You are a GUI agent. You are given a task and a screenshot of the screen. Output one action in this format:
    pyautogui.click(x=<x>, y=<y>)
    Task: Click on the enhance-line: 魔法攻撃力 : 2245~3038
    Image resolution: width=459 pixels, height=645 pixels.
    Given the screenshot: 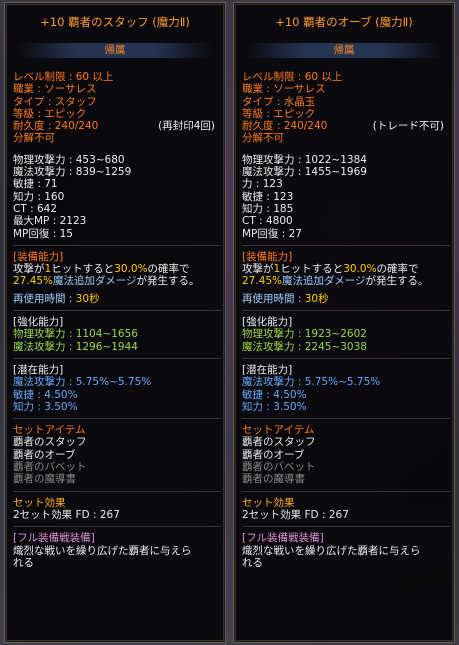 What is the action you would take?
    pyautogui.click(x=304, y=346)
    